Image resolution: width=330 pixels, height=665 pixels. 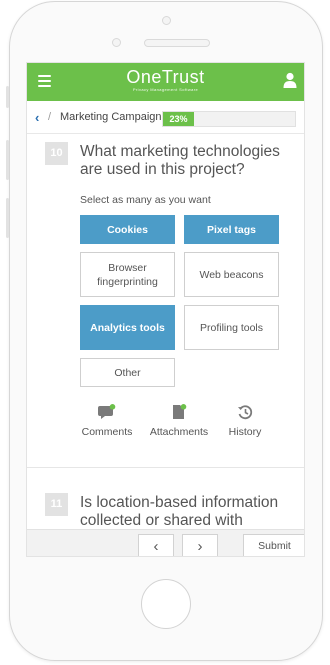 I want to click on history-label: History, so click(x=245, y=432).